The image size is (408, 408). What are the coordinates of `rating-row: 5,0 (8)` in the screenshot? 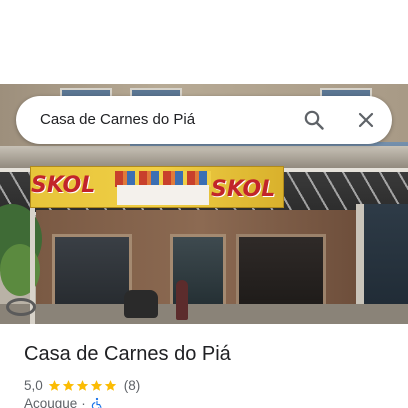 It's located at (82, 385).